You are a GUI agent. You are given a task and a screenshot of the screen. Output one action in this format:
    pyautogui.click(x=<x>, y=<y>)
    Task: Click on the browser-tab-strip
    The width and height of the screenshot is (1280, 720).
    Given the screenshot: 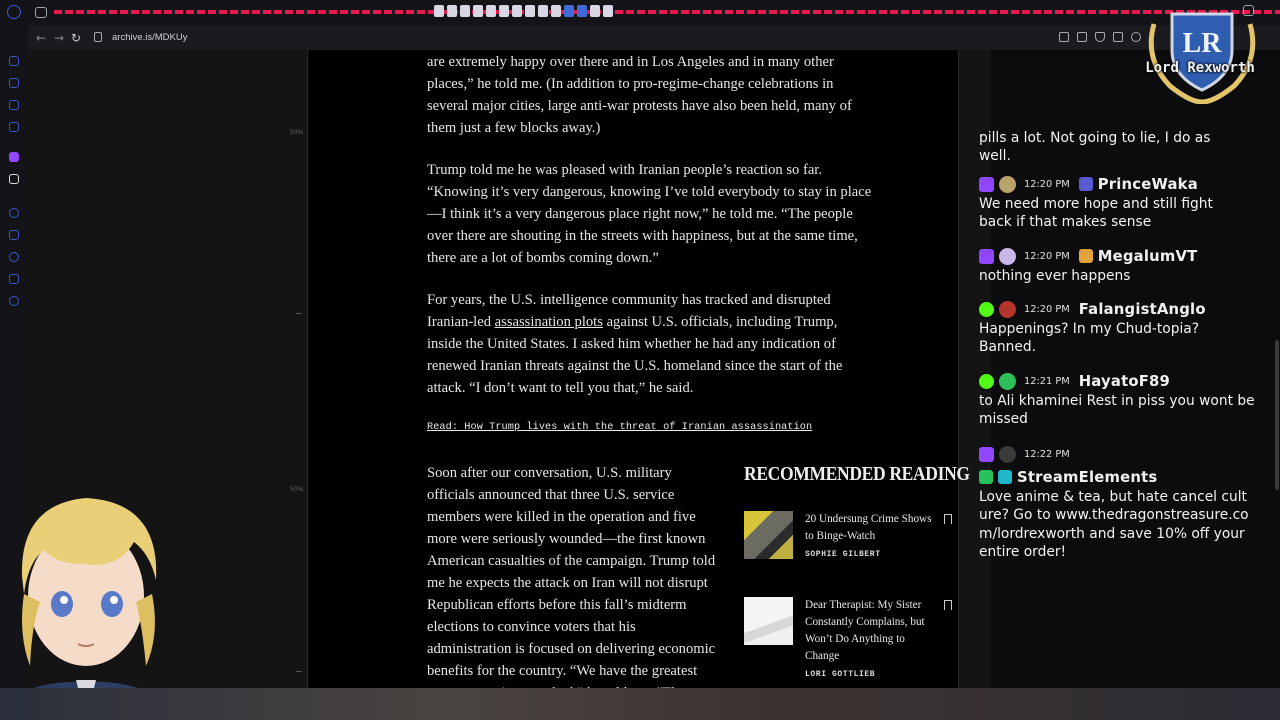 What is the action you would take?
    pyautogui.click(x=640, y=13)
    